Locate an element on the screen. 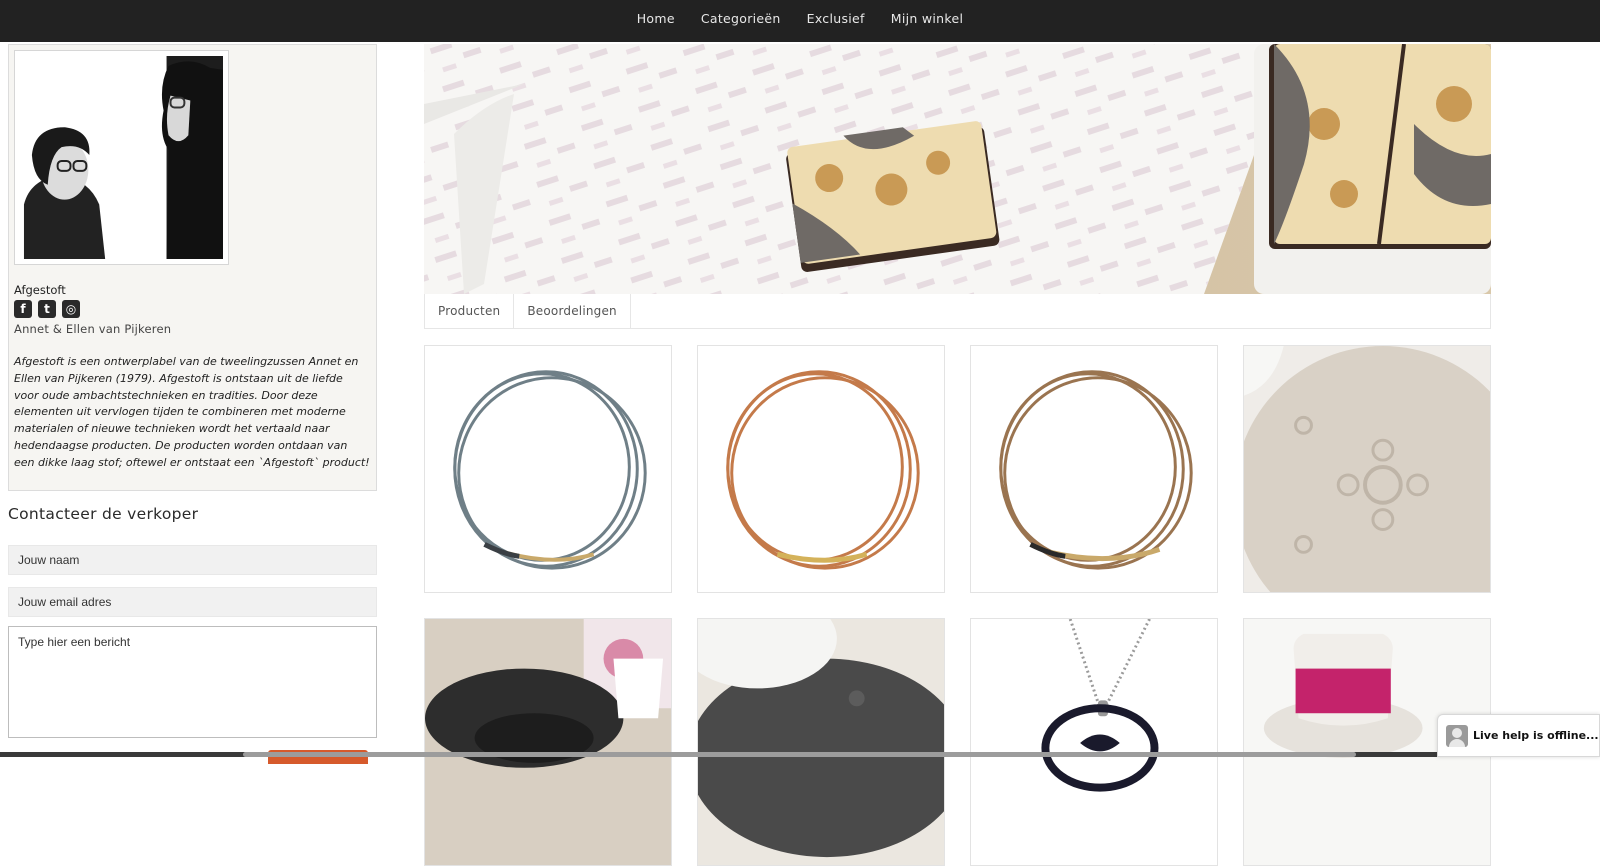  social-links: f t ◎ is located at coordinates (47, 309).